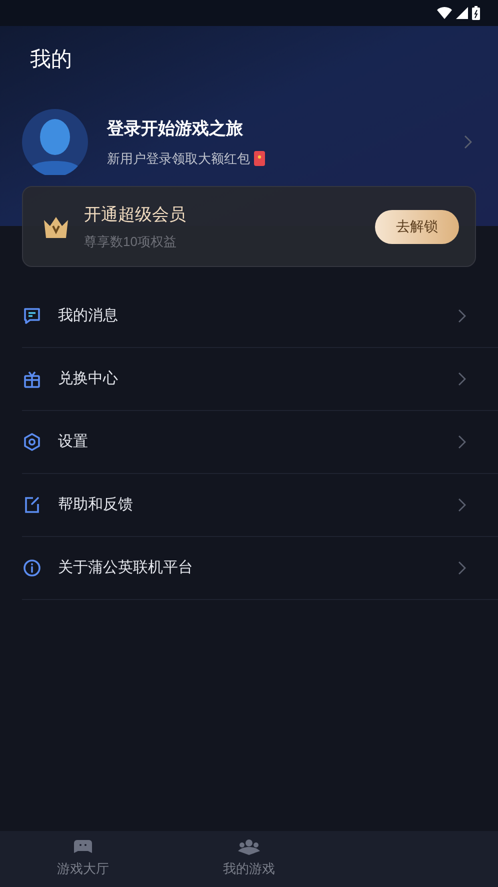 This screenshot has width=498, height=887. I want to click on edit-icon, so click(32, 505).